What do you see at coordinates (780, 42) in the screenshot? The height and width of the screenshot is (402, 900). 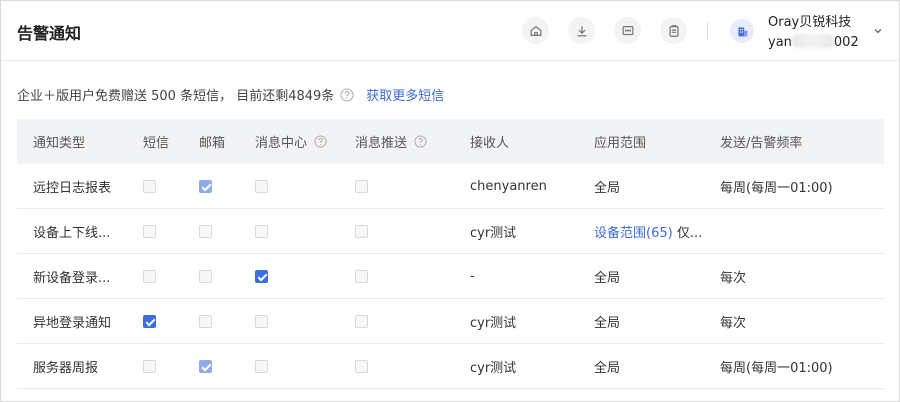 I see `user-id-prefix: yan` at bounding box center [780, 42].